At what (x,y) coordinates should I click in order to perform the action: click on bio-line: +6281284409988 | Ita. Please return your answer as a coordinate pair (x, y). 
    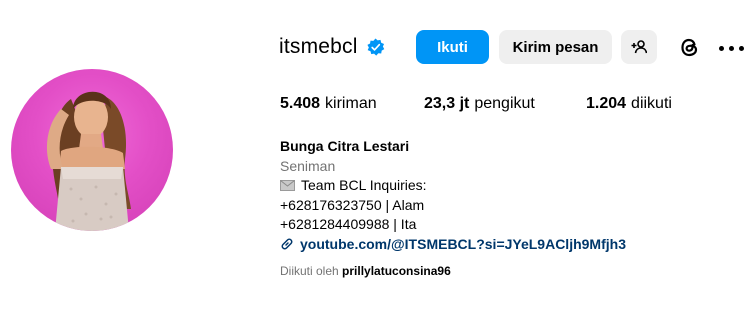
    Looking at the image, I should click on (348, 224).